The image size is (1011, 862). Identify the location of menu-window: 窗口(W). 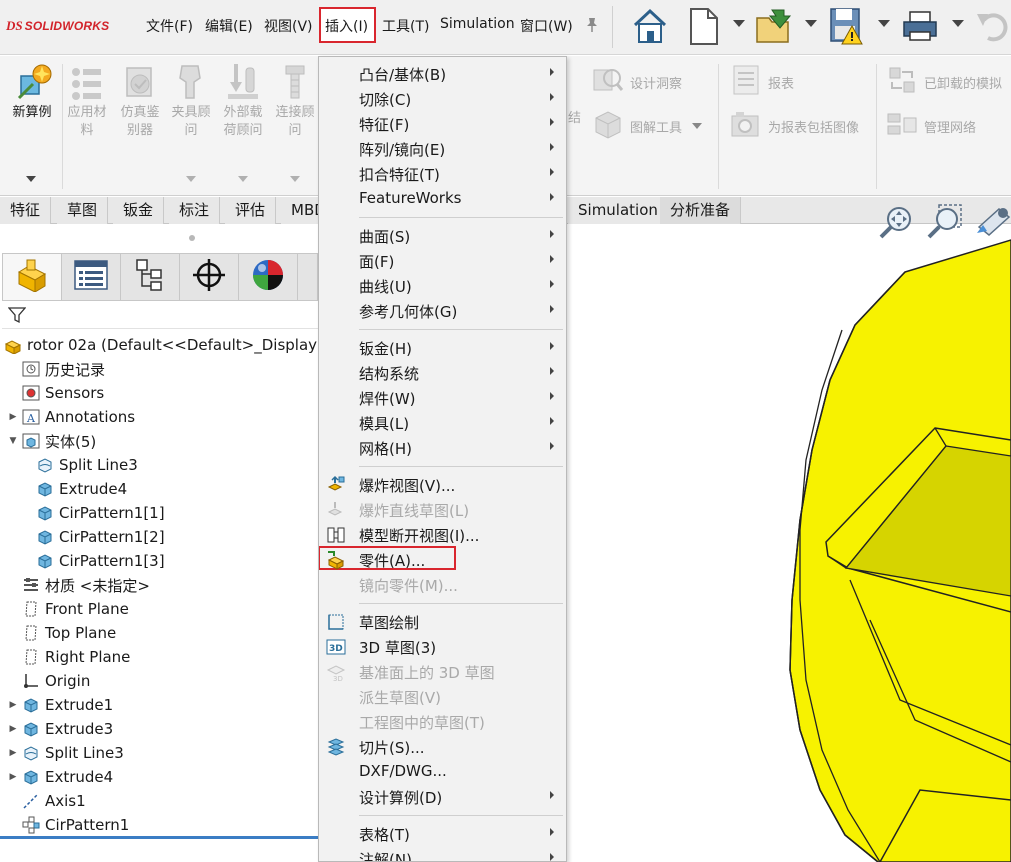
(546, 26).